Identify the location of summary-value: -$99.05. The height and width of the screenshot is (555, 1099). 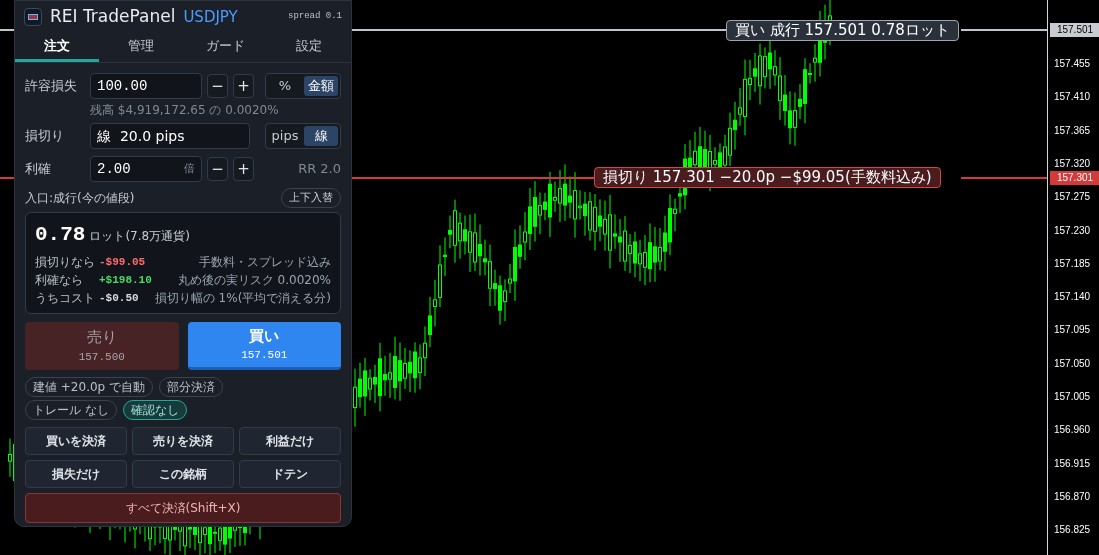
(122, 262).